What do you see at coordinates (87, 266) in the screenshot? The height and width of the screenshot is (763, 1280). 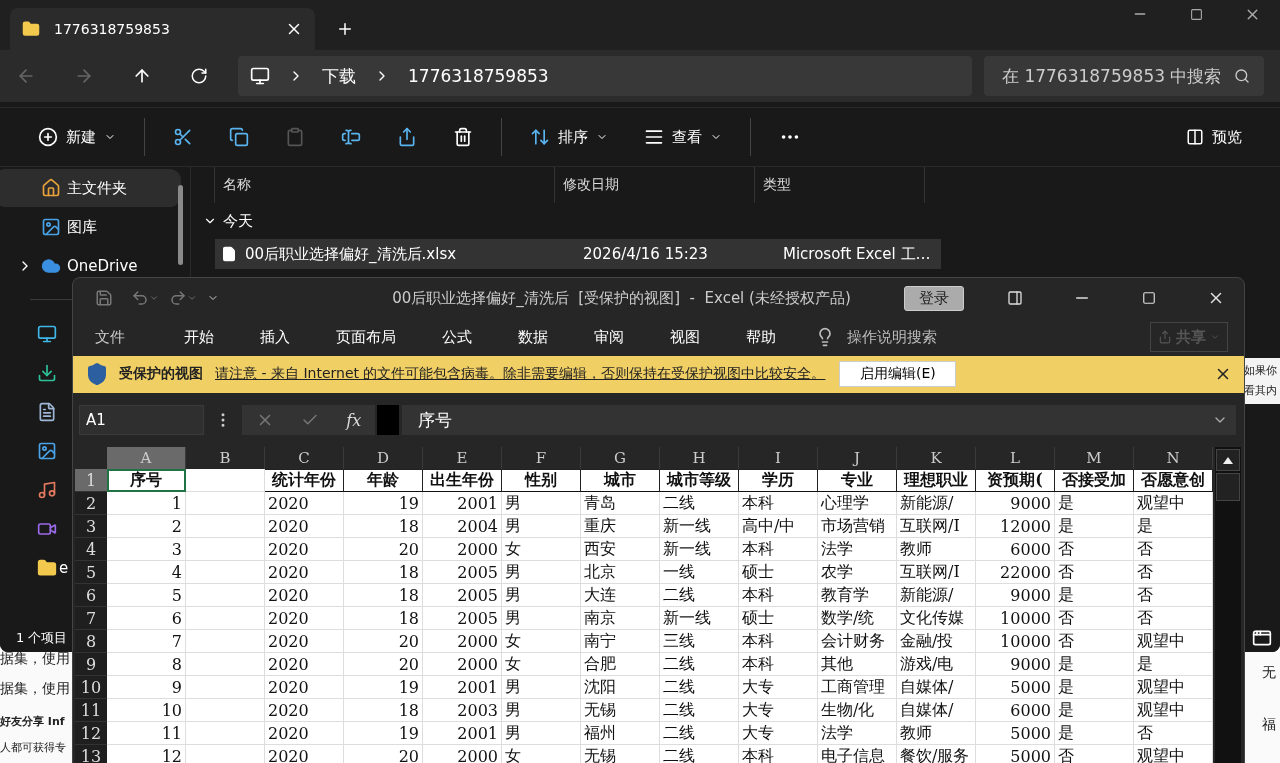 I see `sidebar-item: OneDrive` at bounding box center [87, 266].